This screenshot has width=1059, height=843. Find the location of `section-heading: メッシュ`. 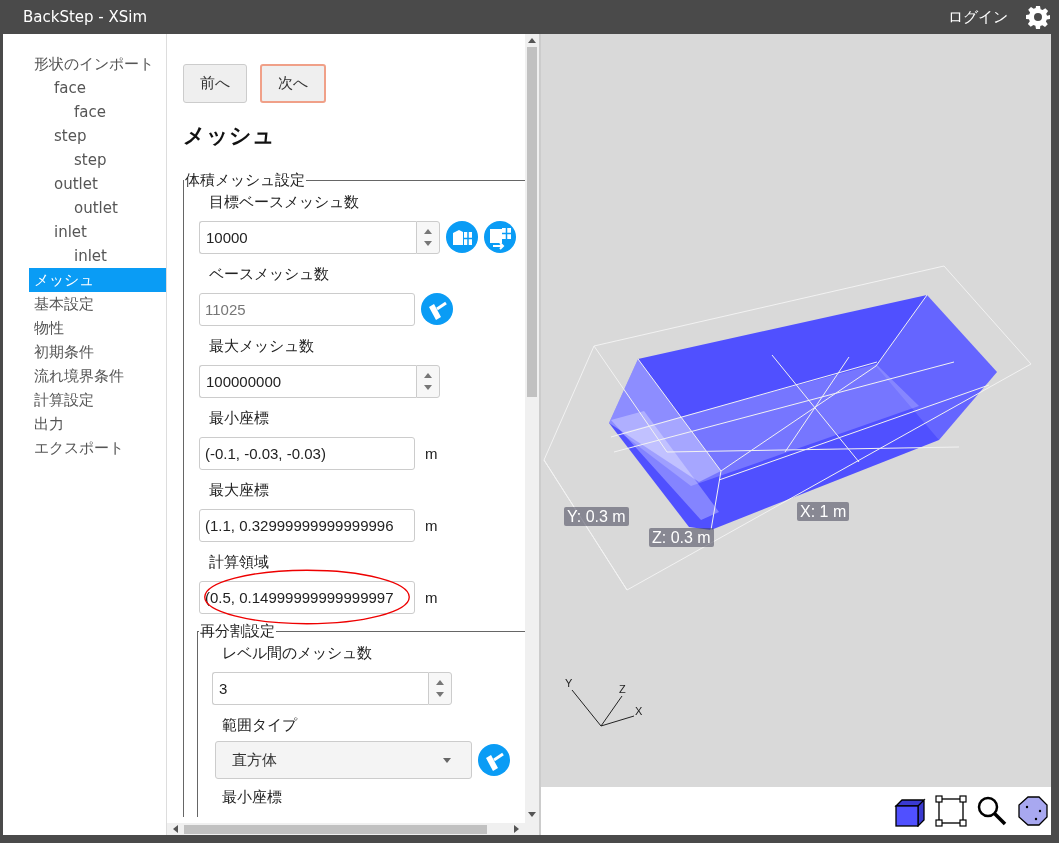

section-heading: メッシュ is located at coordinates (229, 136).